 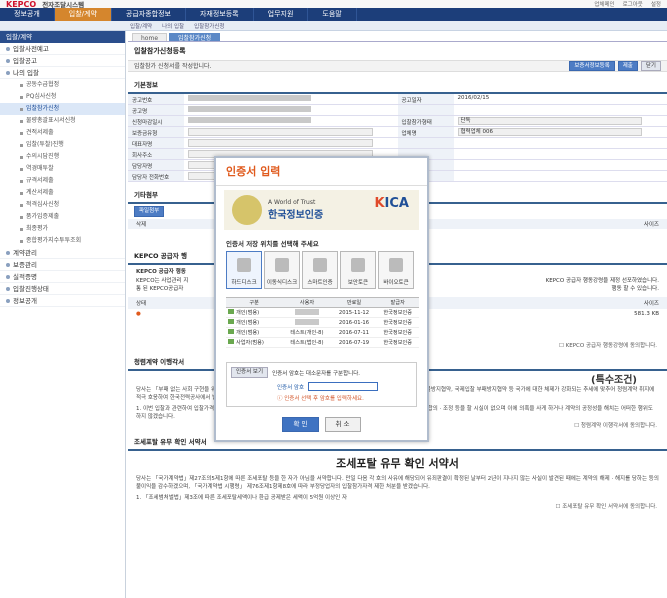 I want to click on password-input, so click(x=343, y=386).